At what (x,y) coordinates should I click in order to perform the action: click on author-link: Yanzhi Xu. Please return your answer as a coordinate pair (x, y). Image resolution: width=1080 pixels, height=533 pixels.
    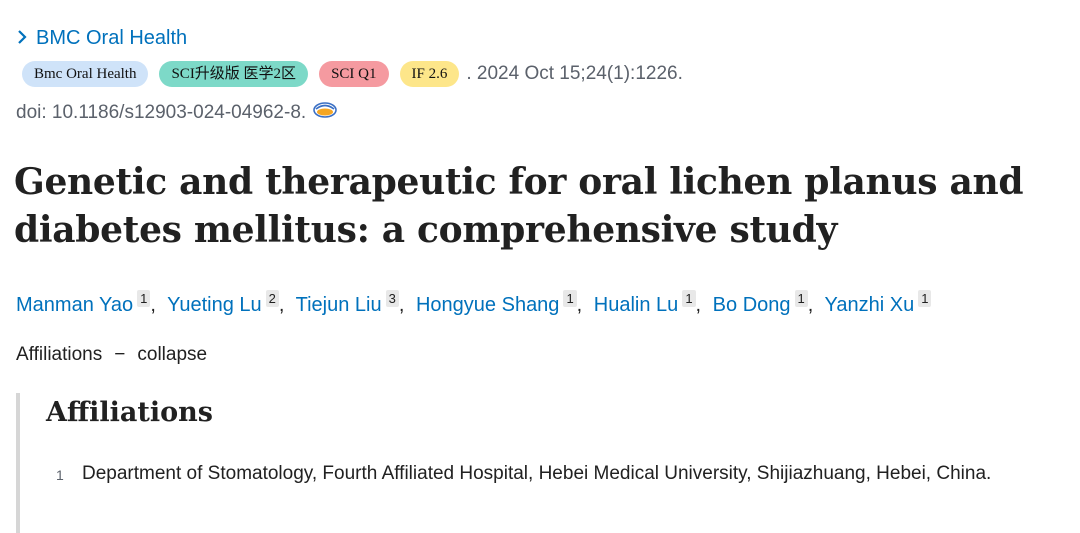
    Looking at the image, I should click on (870, 305).